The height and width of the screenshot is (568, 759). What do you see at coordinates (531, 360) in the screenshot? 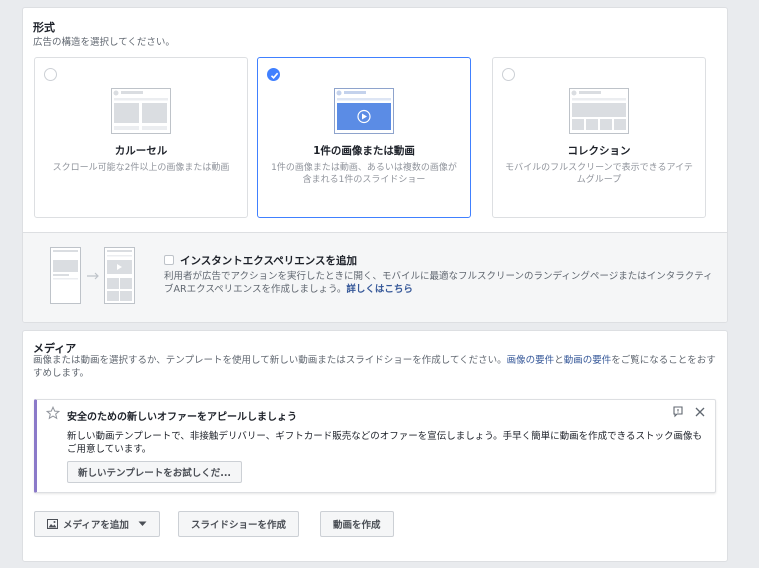
I see `image-requirements-link: 画像の要件` at bounding box center [531, 360].